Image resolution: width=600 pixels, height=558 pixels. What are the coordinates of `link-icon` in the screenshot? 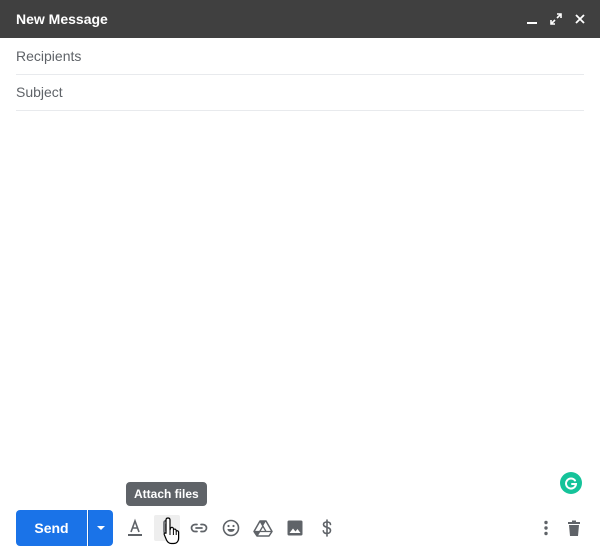 It's located at (199, 528).